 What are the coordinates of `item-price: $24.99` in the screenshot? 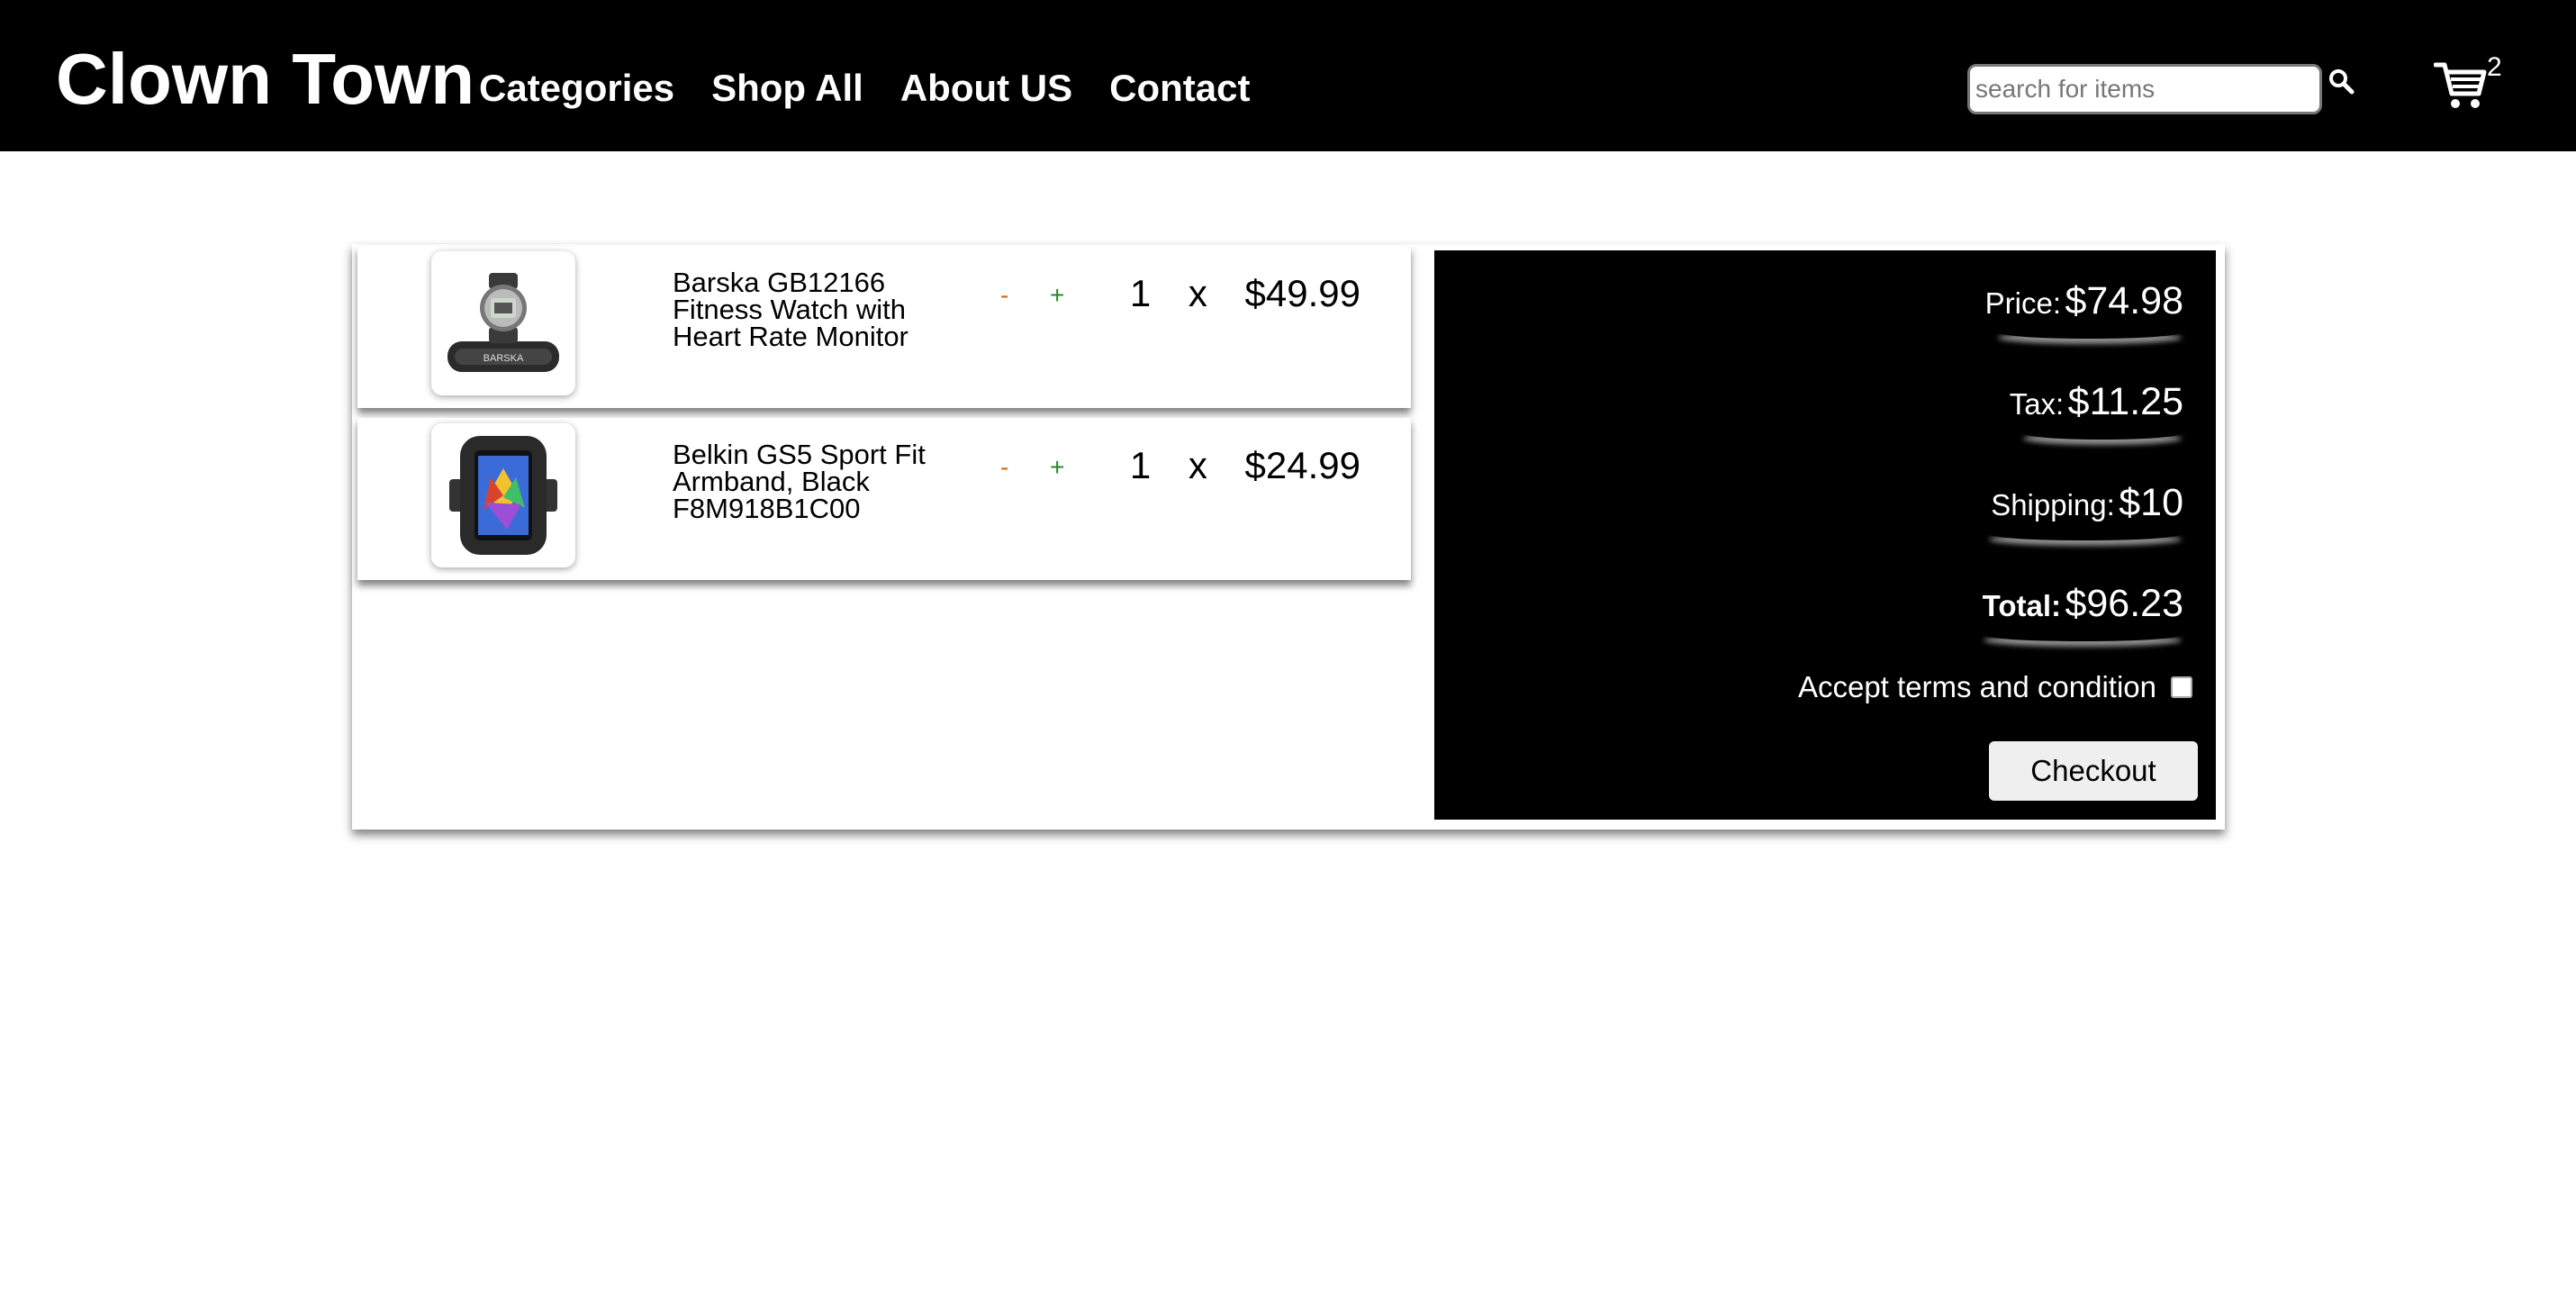 It's located at (1302, 465).